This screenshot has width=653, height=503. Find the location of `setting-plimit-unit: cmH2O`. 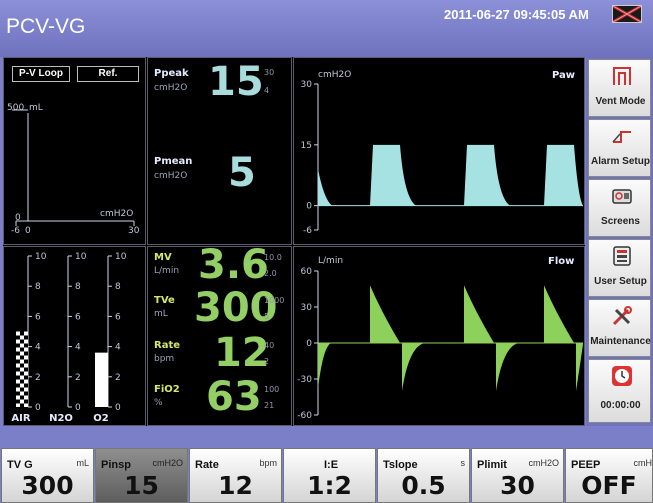

setting-plimit-unit: cmH2O is located at coordinates (543, 463).